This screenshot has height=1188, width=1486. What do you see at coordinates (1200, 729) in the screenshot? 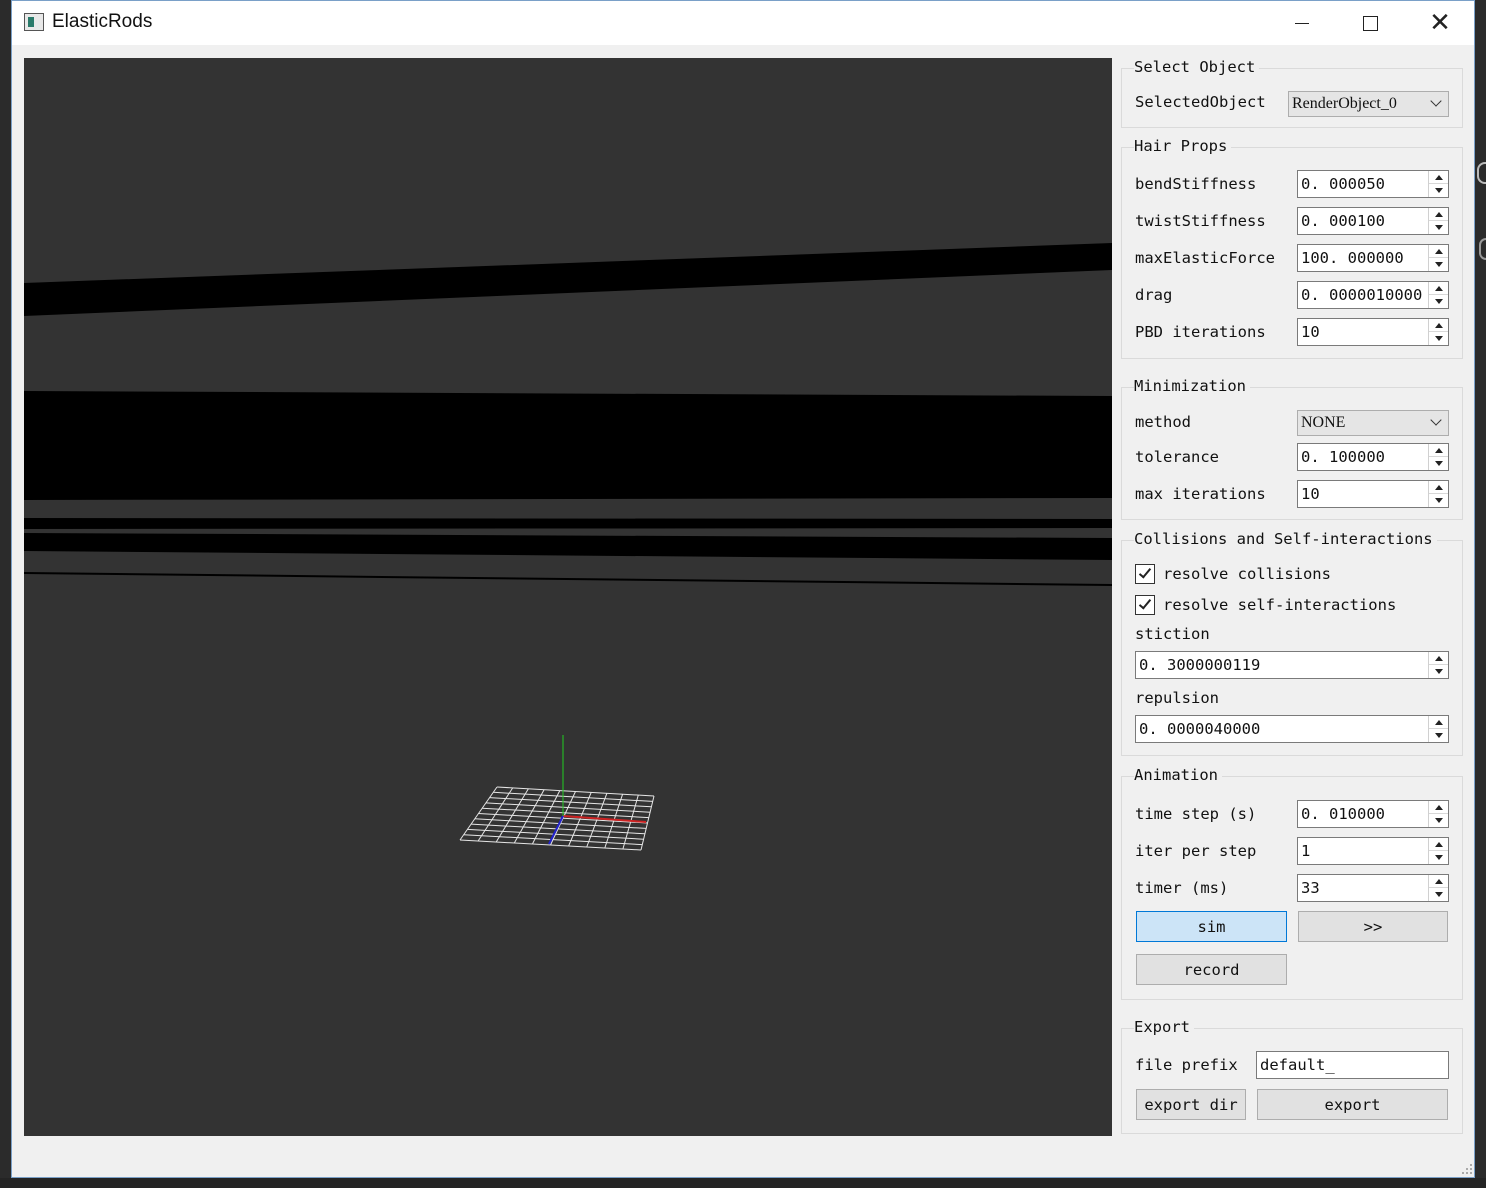
I see `spin-value: 0. 0000040000` at bounding box center [1200, 729].